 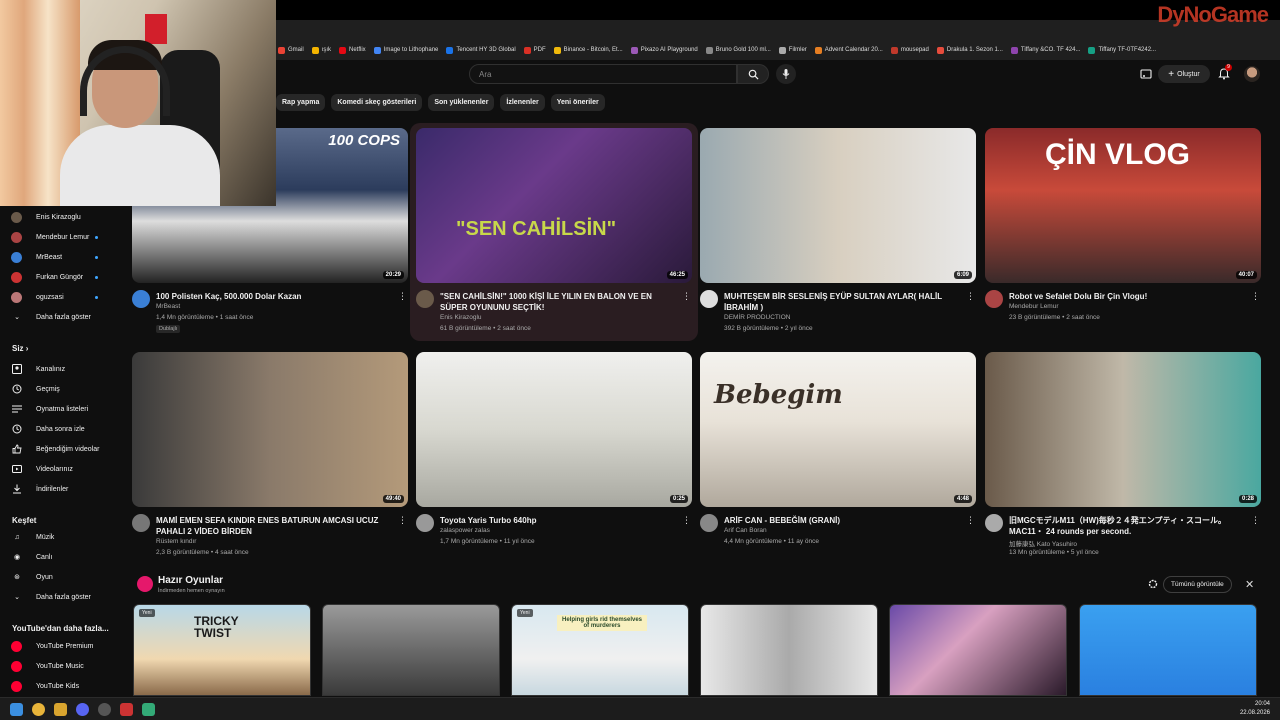 I want to click on video-title: 100 Polisten Kaç, 500.000 Dolar Kazan, so click(x=276, y=296).